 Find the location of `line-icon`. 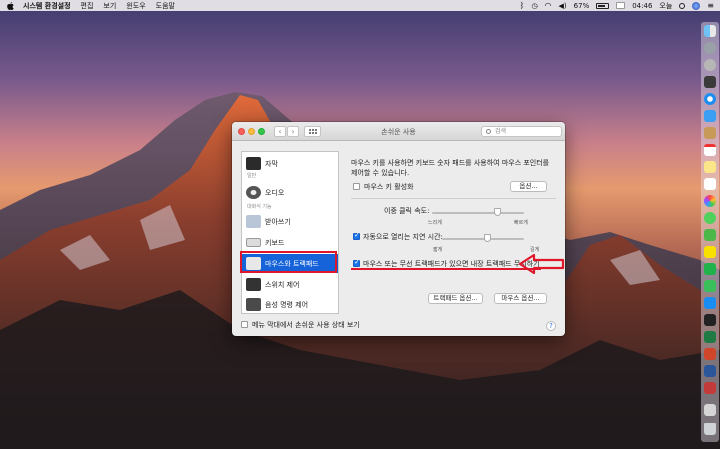

line-icon is located at coordinates (710, 269).